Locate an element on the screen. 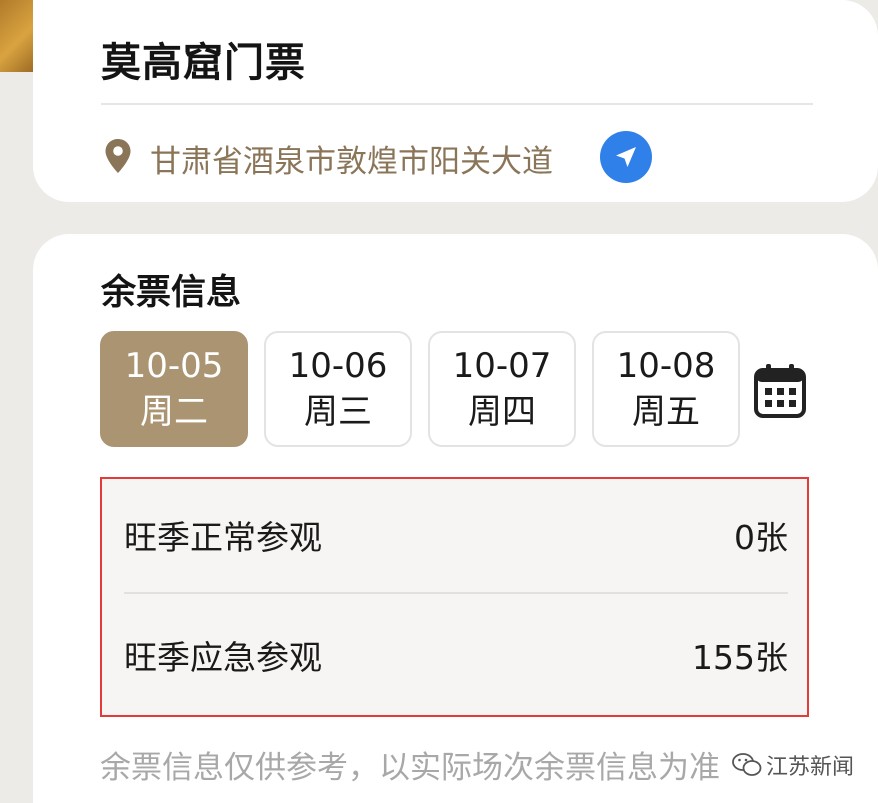 Image resolution: width=878 pixels, height=803 pixels. date-chip-10-06: 10-06 周三 is located at coordinates (338, 389).